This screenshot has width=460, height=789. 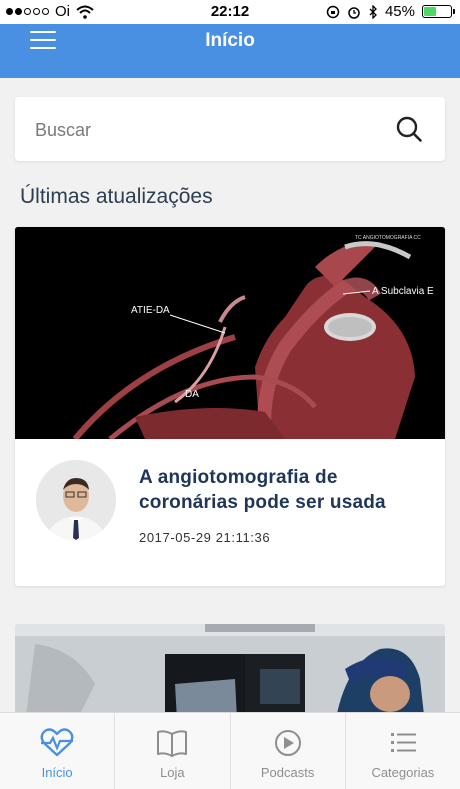 I want to click on alarm-icon, so click(x=354, y=12).